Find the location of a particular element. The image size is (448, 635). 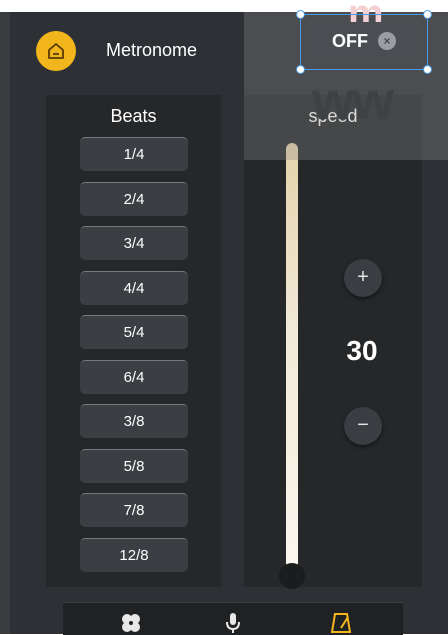

metronome-icon is located at coordinates (341, 623).